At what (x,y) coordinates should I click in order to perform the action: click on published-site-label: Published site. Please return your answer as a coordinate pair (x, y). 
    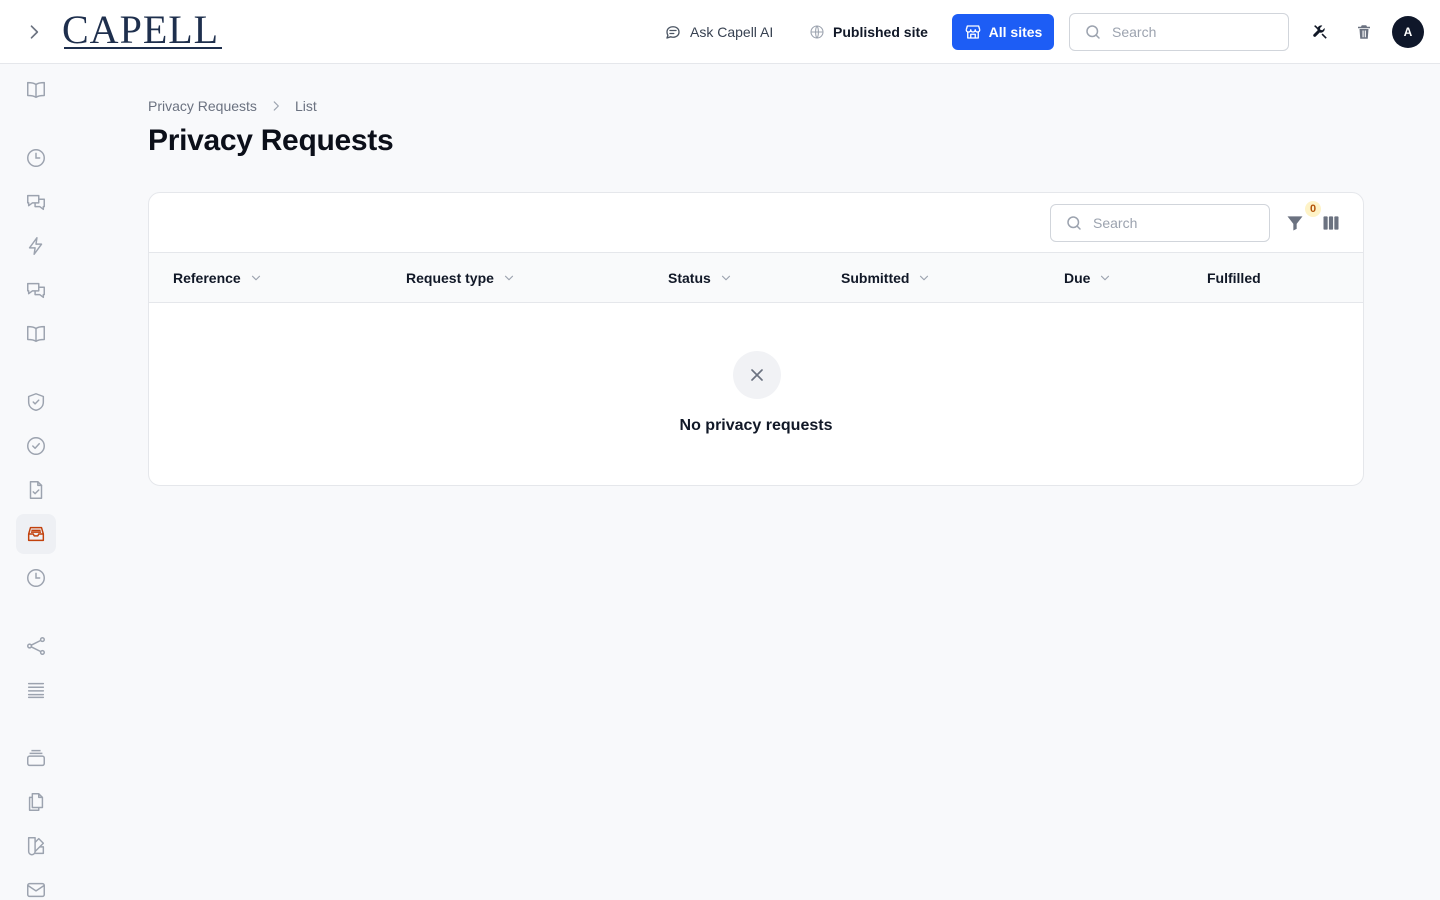
    Looking at the image, I should click on (880, 32).